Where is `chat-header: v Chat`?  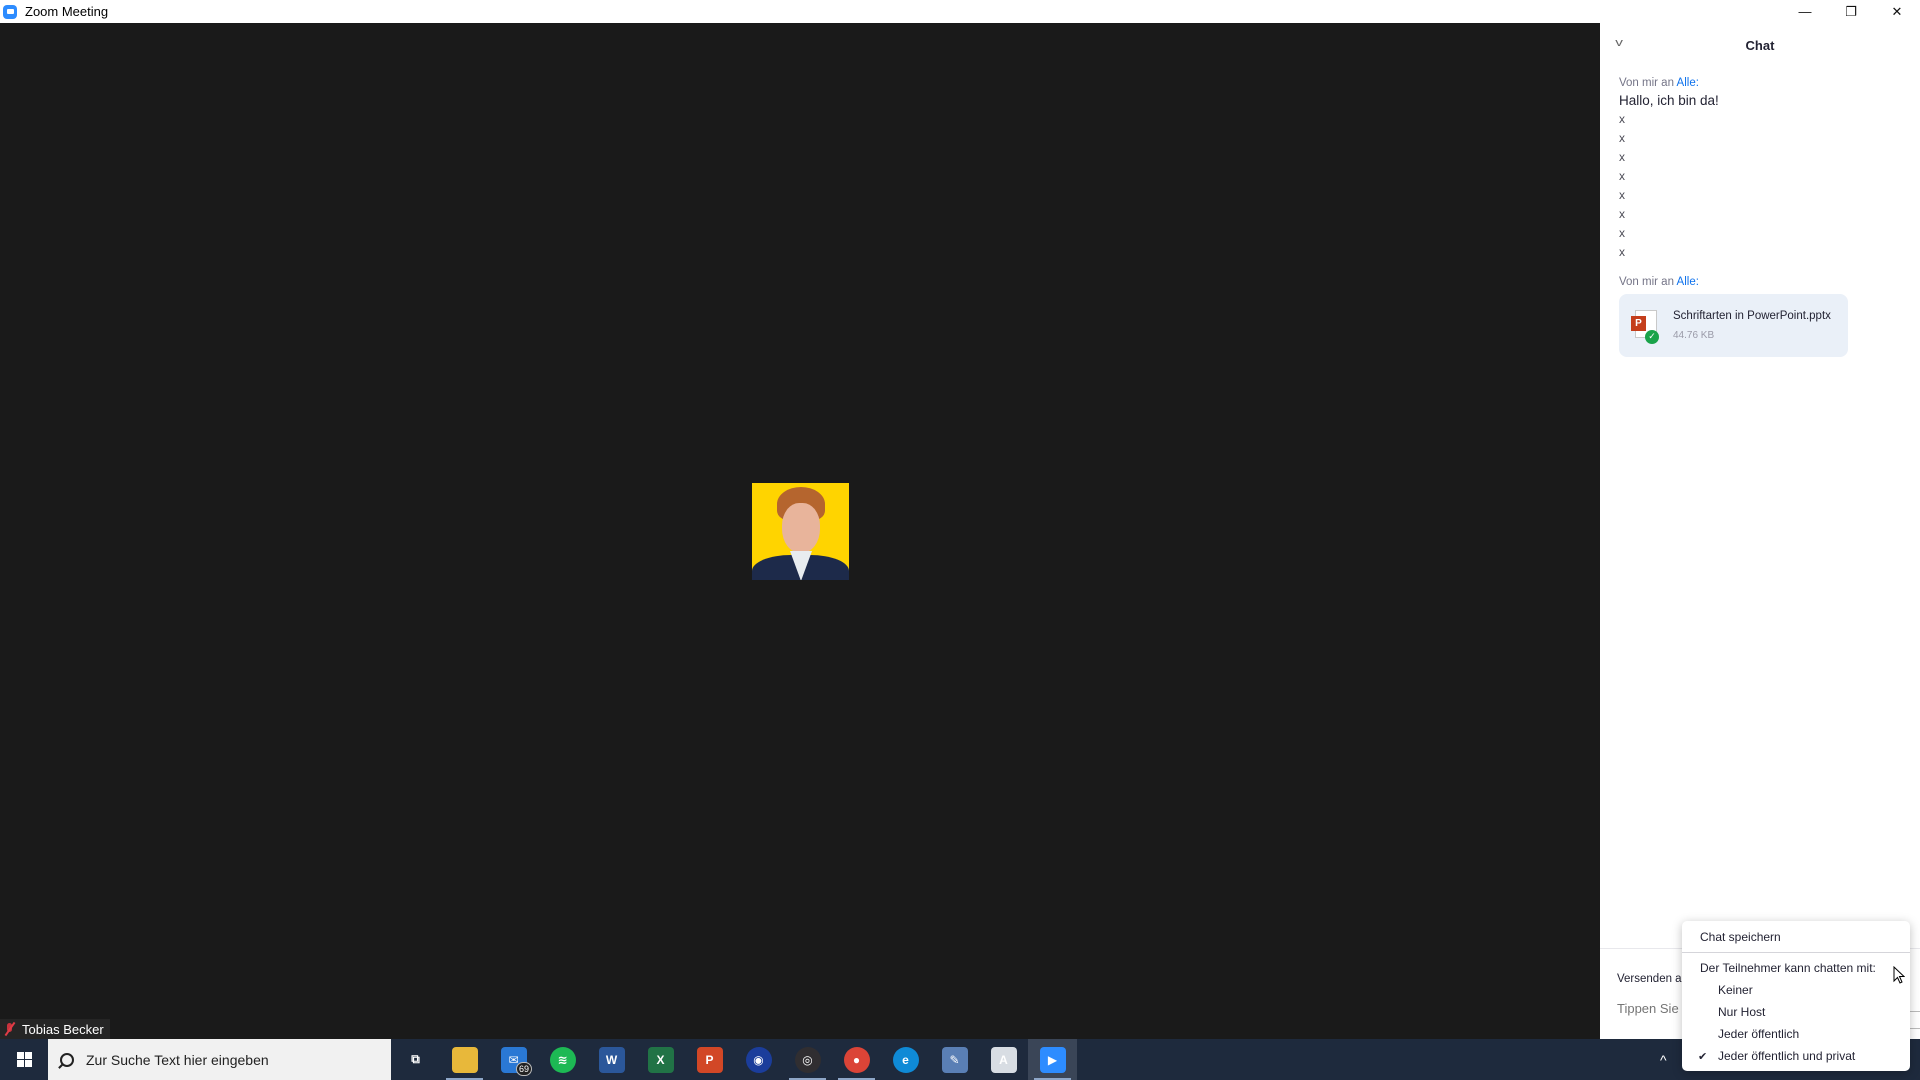 chat-header: v Chat is located at coordinates (1760, 45).